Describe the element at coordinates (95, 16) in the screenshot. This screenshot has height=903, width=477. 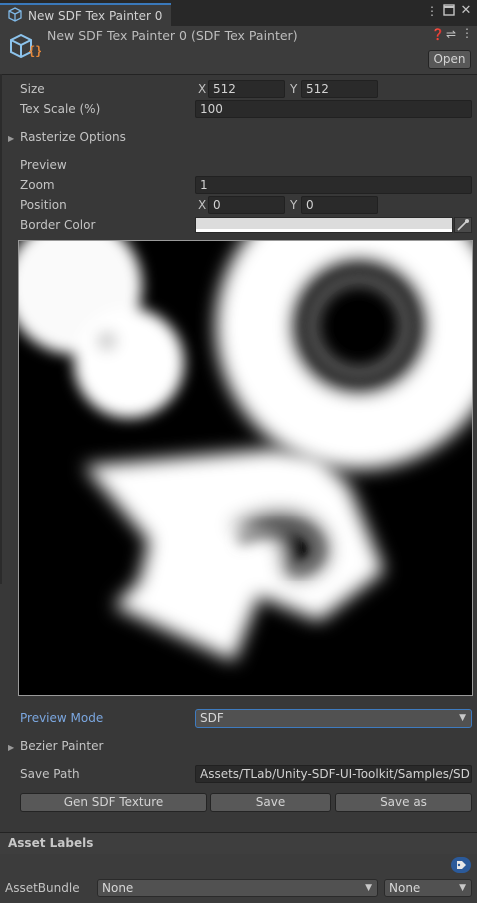
I see `tab-title: New SDF Tex Painter 0` at that location.